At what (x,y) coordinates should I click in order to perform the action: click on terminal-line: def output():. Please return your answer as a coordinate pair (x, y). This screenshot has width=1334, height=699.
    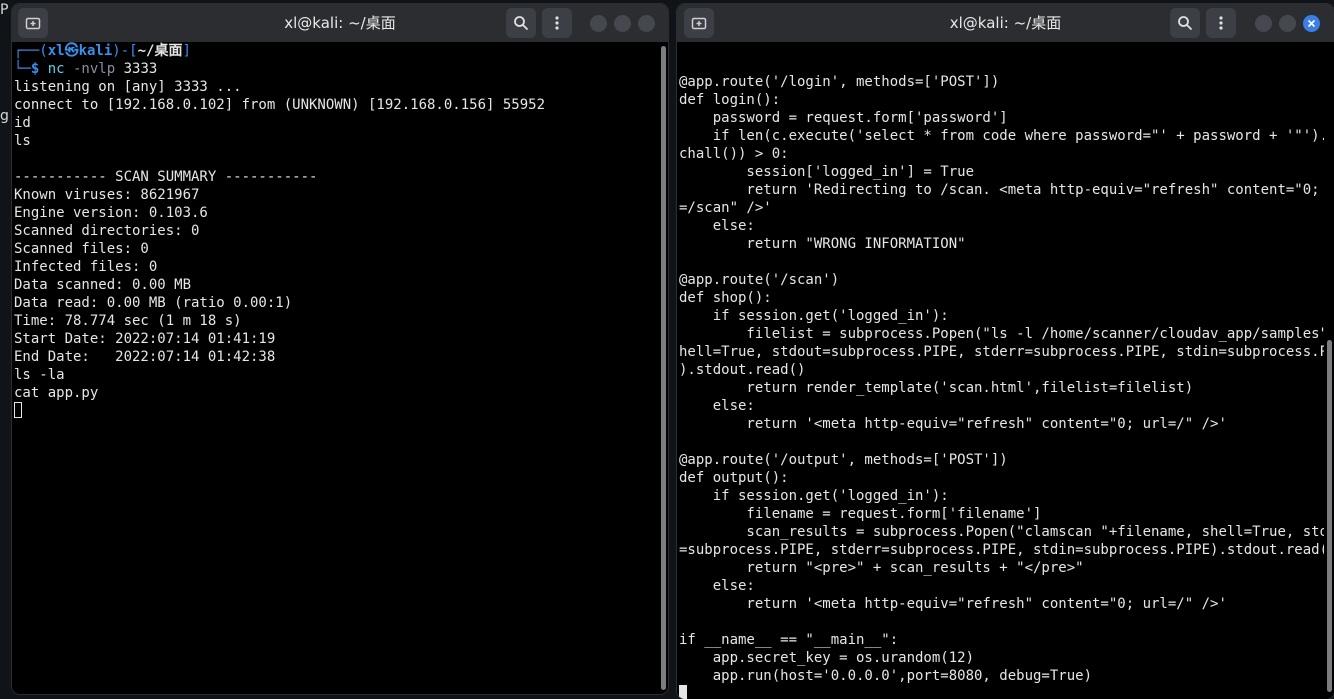
    Looking at the image, I should click on (734, 478).